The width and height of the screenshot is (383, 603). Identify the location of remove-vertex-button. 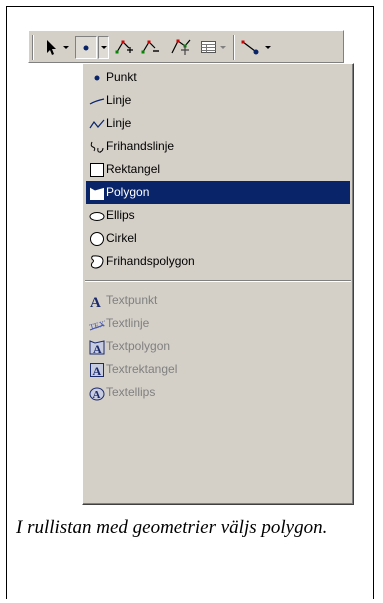
(150, 47).